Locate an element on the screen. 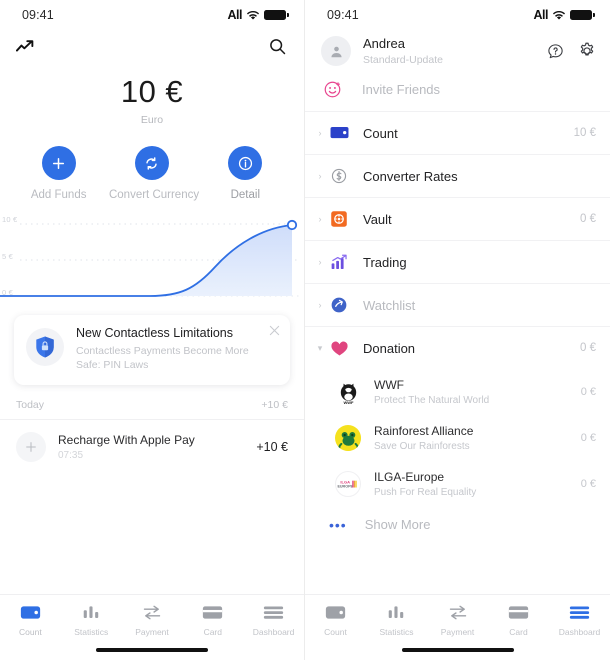 Image resolution: width=610 pixels, height=660 pixels. invite-friends-label: Invite Friends is located at coordinates (401, 89).